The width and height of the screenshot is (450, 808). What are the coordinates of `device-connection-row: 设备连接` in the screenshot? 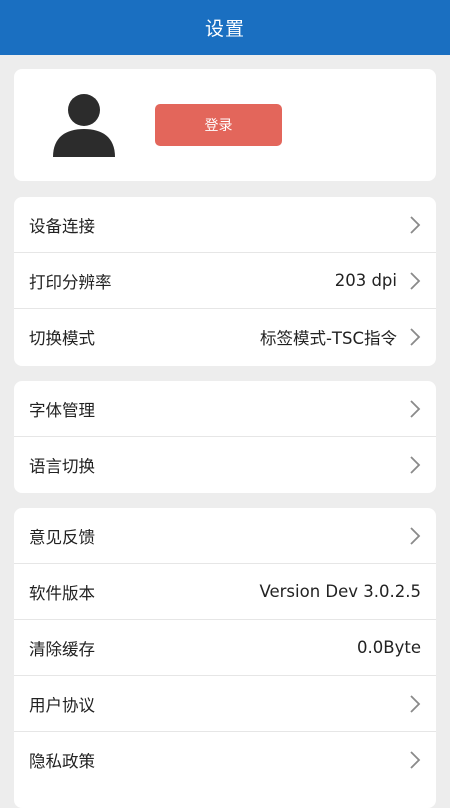 It's located at (225, 225).